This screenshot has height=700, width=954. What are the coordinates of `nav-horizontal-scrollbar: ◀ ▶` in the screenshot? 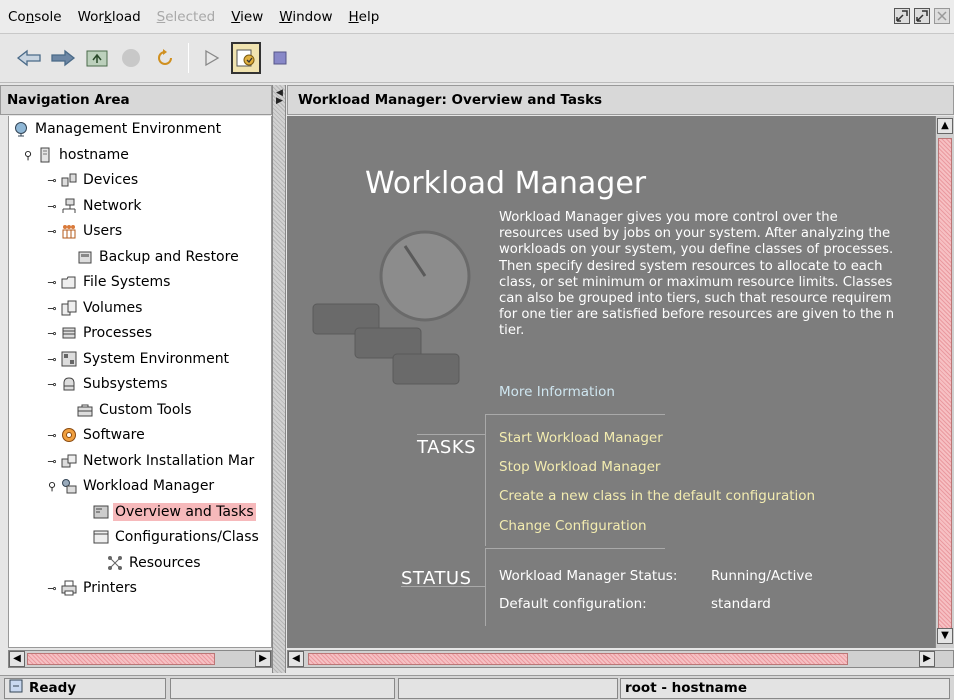 It's located at (140, 659).